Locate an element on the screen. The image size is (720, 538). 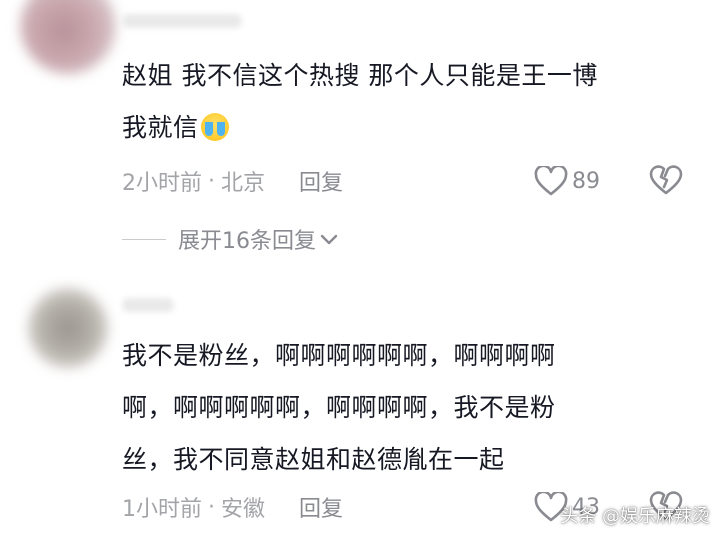
comment-text-line: 赵姐 我不信这个热搜 那个人只能是王一博 is located at coordinates (360, 75).